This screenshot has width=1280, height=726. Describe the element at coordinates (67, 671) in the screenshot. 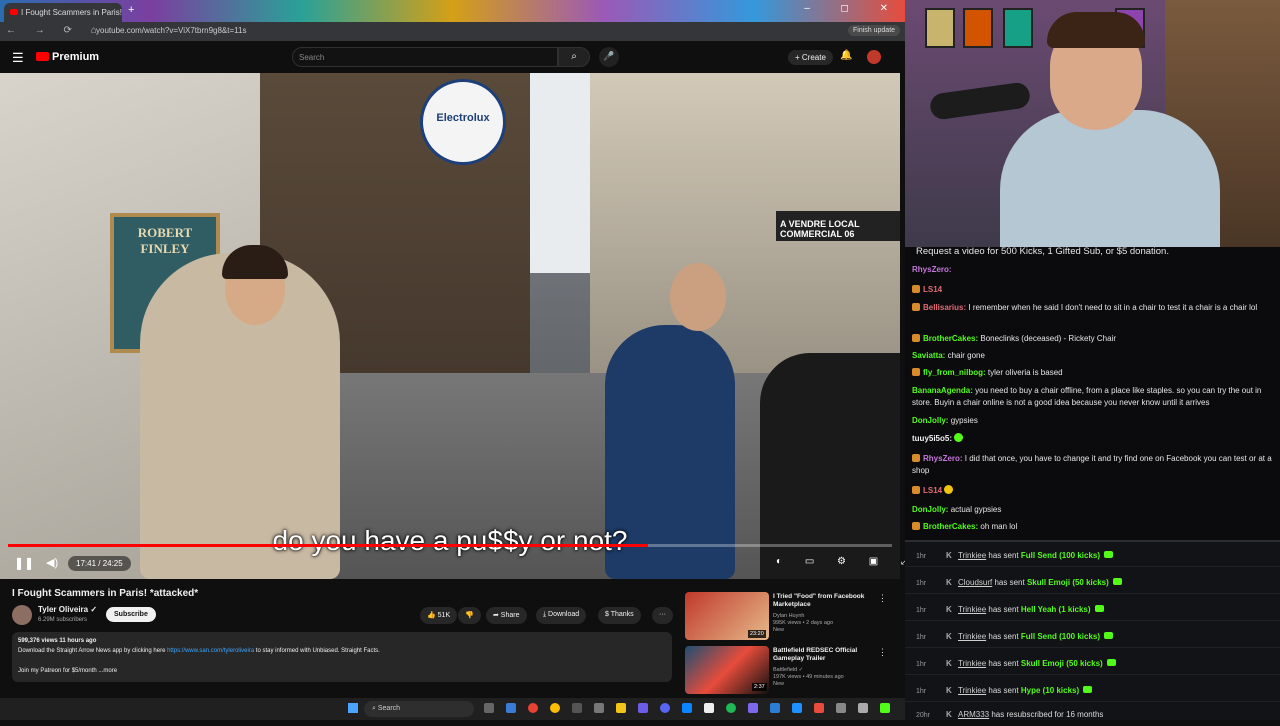

I see `description-more: Join my Patreon for $5/month ...more` at that location.